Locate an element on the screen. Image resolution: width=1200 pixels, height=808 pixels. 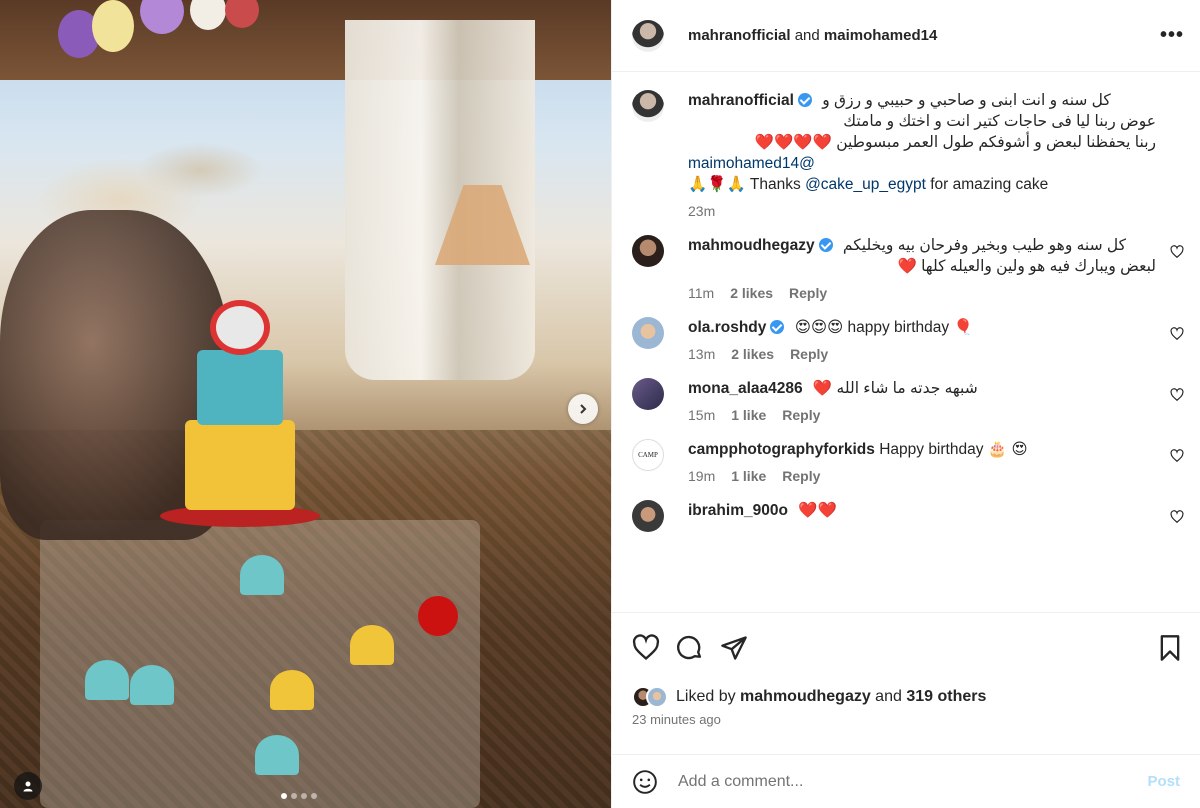
caption-avatar is located at coordinates (648, 106).